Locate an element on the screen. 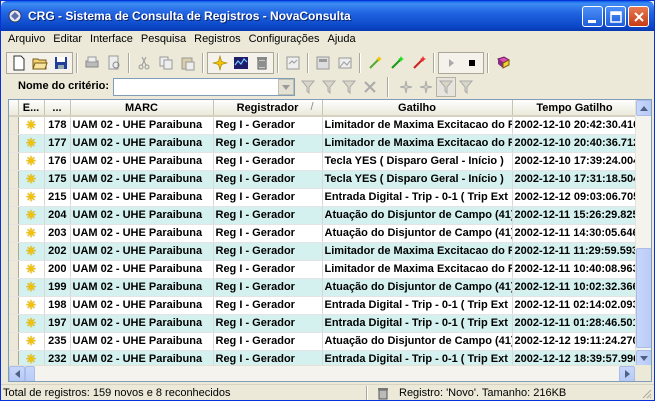  close-icon is located at coordinates (639, 17).